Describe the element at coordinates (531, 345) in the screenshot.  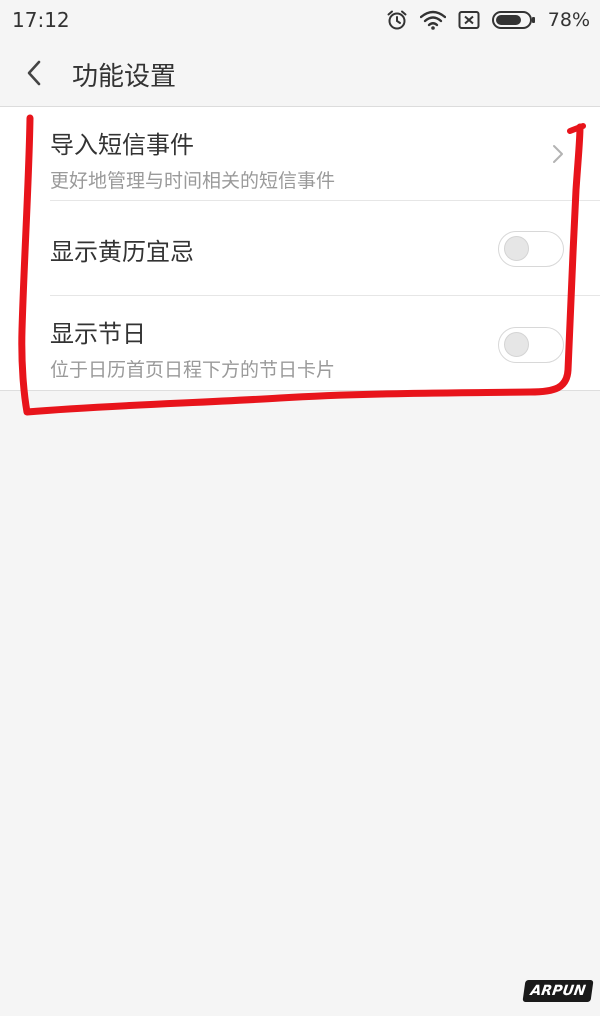
I see `holidays-toggle` at that location.